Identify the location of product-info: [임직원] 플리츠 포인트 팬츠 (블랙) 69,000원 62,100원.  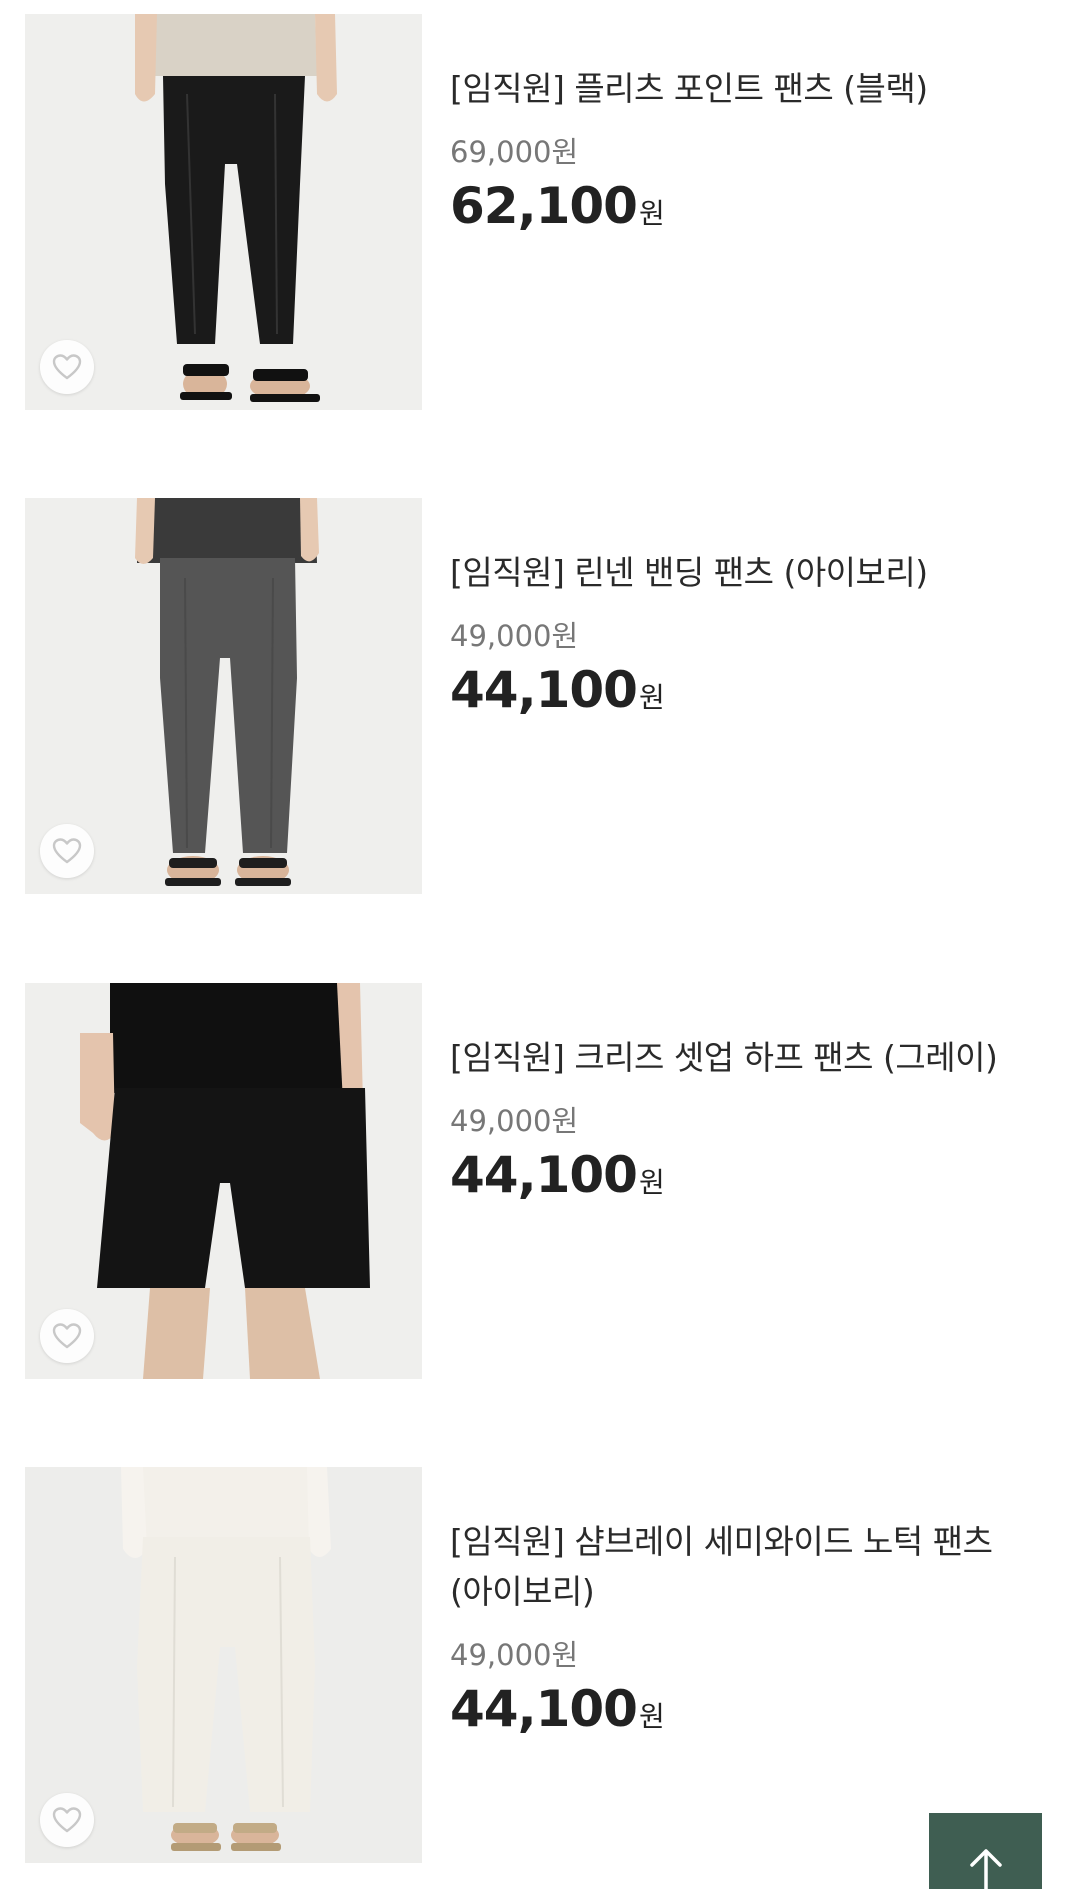
(740, 156).